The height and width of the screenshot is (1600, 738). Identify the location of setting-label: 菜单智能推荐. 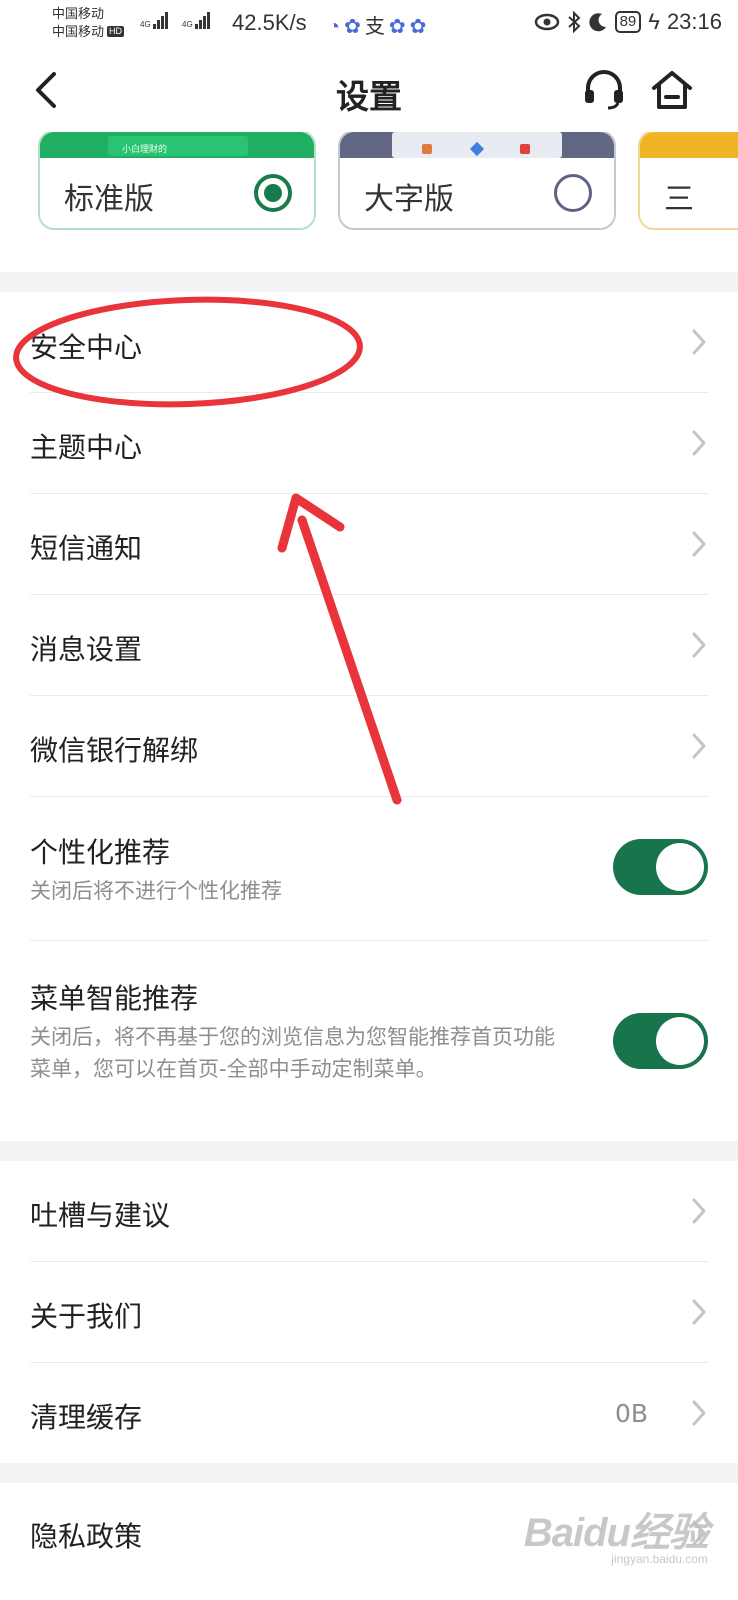
(114, 998).